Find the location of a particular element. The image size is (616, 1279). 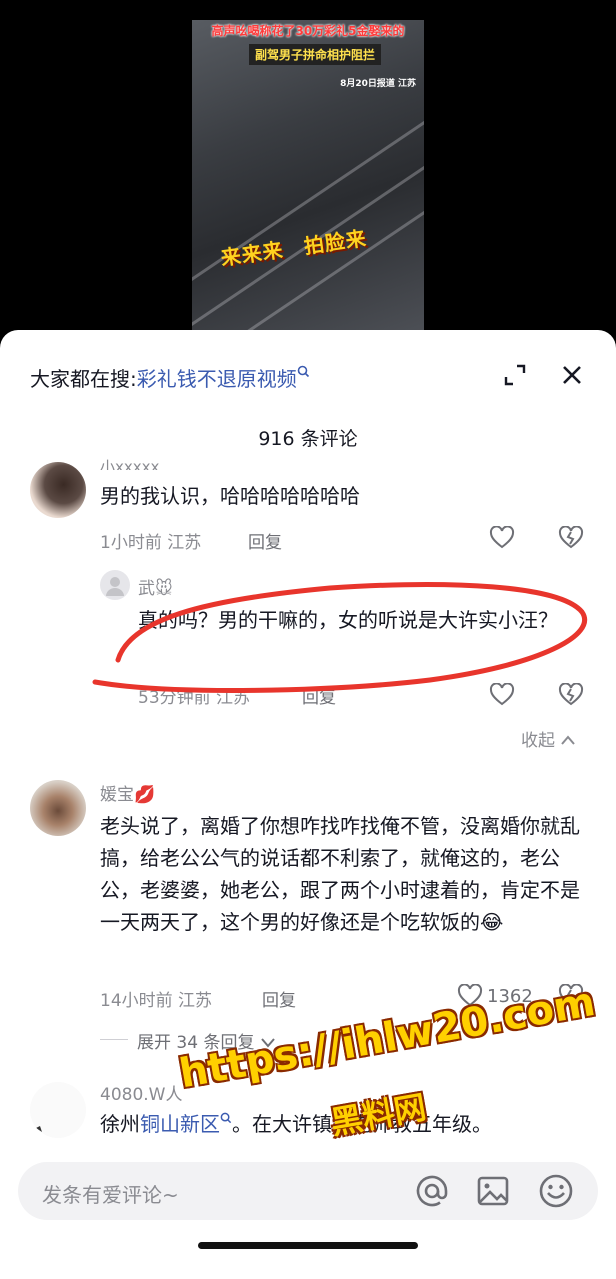

comment-username: 媛宝💋 is located at coordinates (127, 792).